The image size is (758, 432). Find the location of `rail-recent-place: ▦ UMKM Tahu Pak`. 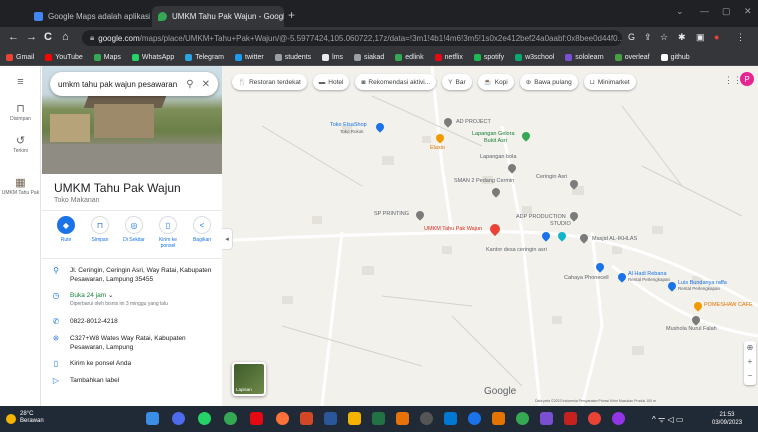

rail-recent-place: ▦ UMKM Tahu Pak is located at coordinates (20, 186).